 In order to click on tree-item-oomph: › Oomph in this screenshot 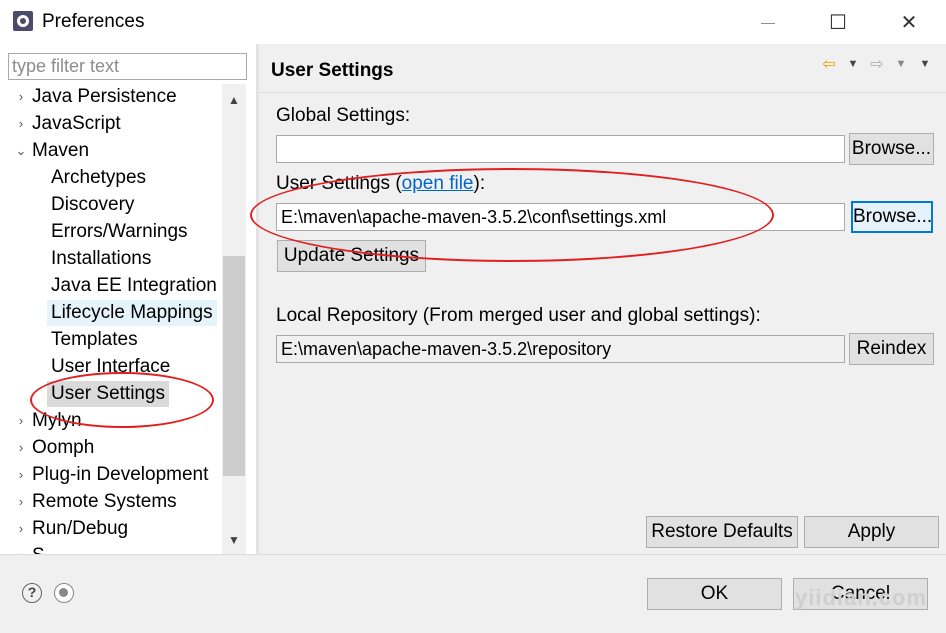, I will do `click(57, 448)`.